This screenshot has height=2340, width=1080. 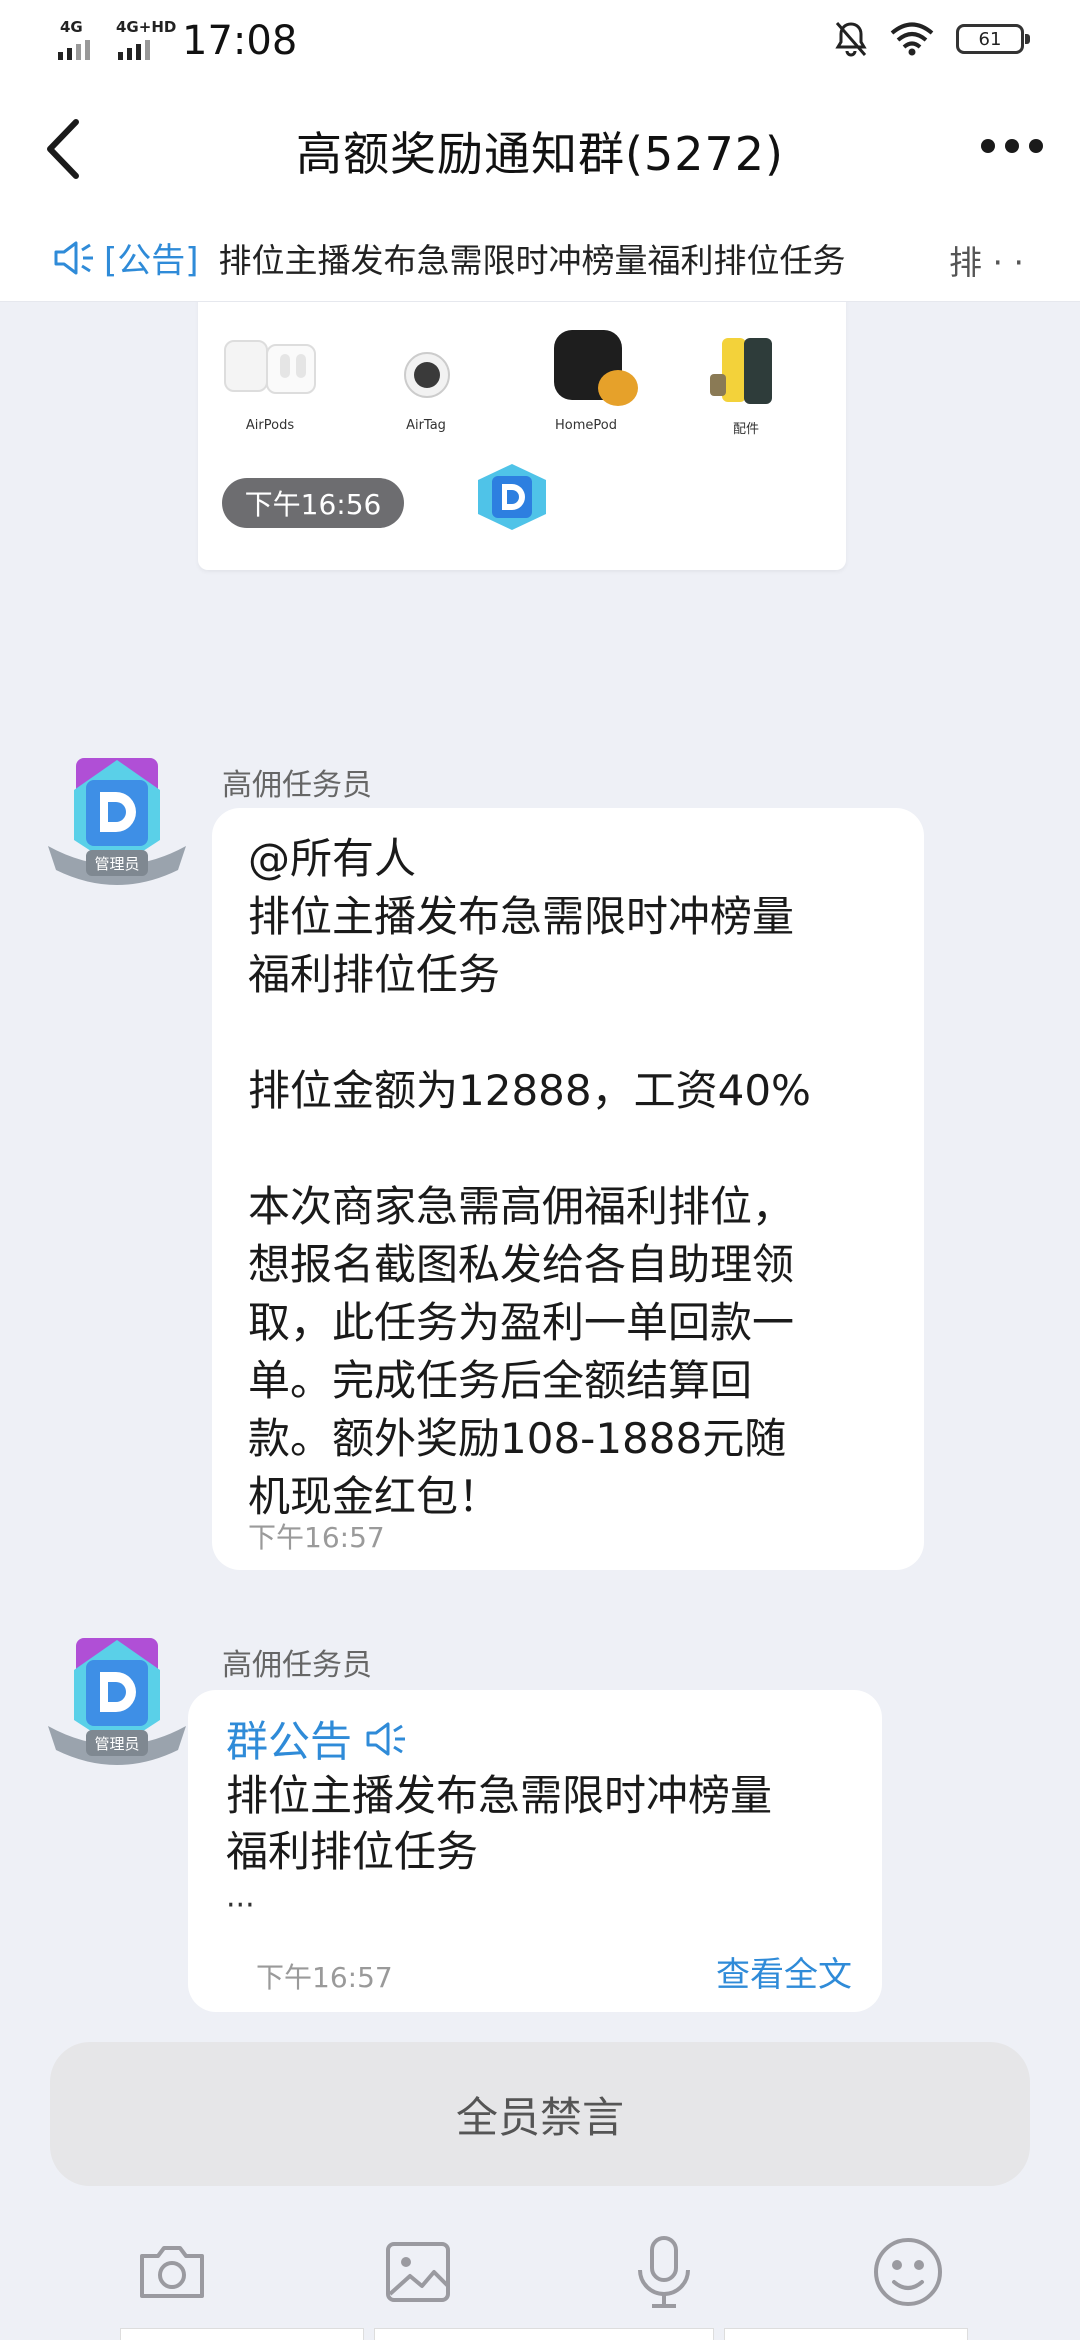 What do you see at coordinates (426, 425) in the screenshot?
I see `product-label: AirTag` at bounding box center [426, 425].